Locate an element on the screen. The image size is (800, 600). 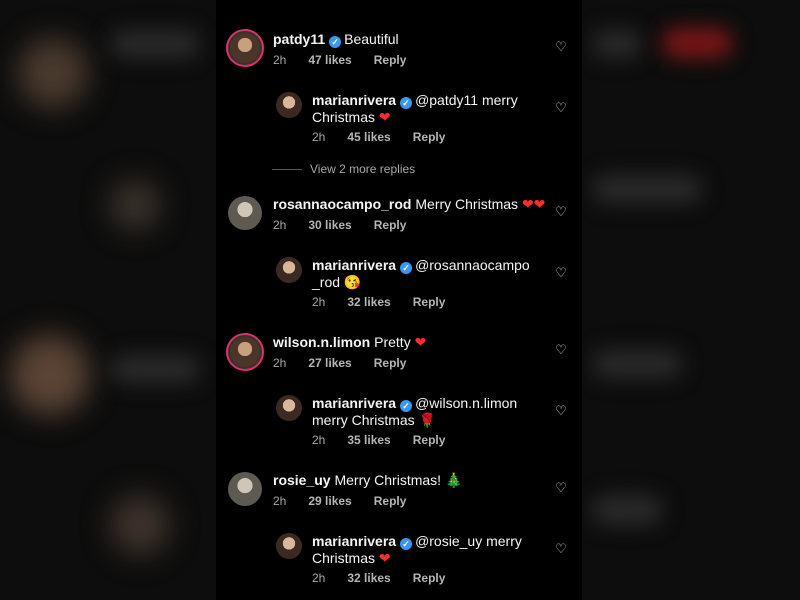
comment-text: rosie_uy Merry Christmas! 🎄 is located at coordinates (367, 480).